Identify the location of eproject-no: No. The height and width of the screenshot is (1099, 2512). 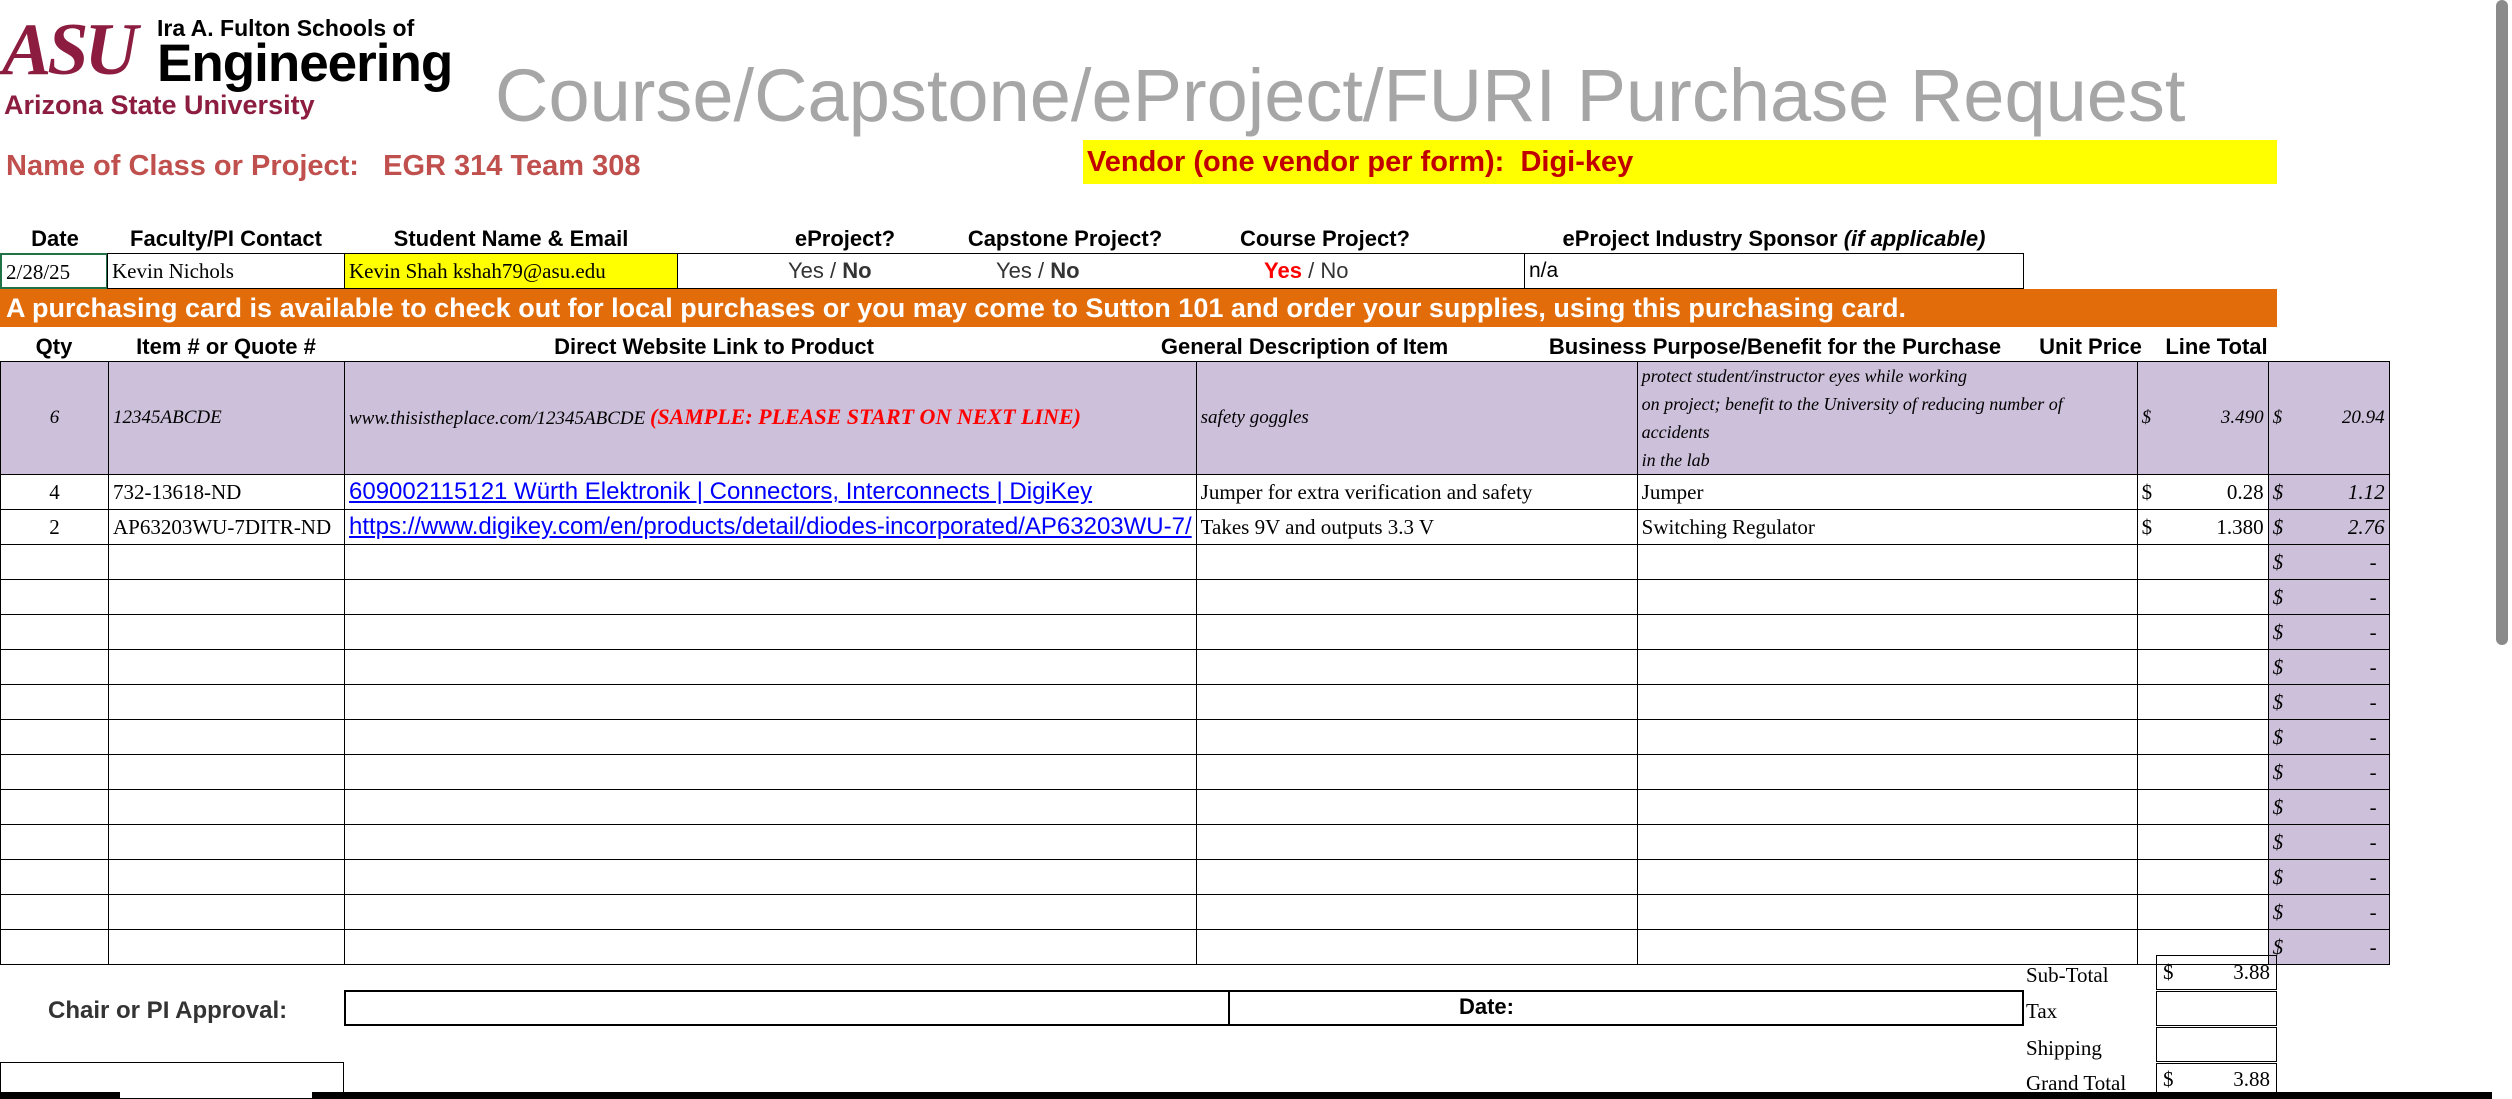
(856, 270).